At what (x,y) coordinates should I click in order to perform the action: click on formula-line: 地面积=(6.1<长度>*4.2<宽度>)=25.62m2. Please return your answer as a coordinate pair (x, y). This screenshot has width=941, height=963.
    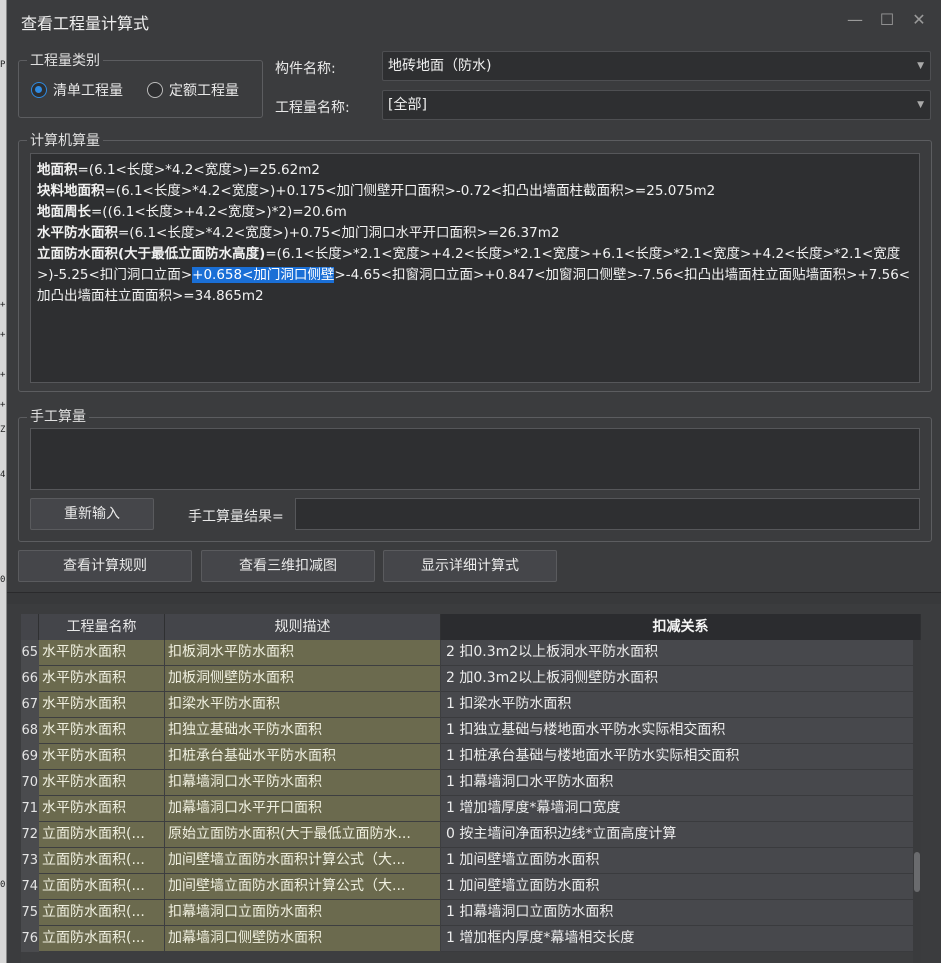
    Looking at the image, I should click on (178, 170).